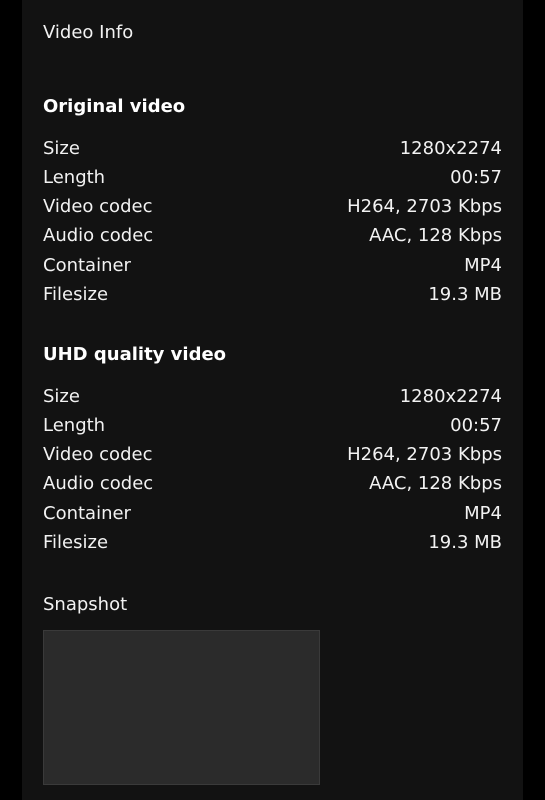 The width and height of the screenshot is (545, 800). I want to click on uhd-container-row: Container MP4, so click(272, 513).